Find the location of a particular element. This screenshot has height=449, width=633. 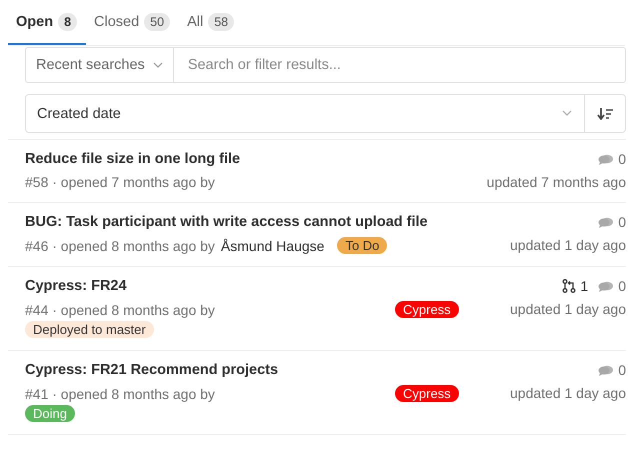

issue-title: BUG: Task participant with write access cannot upload file is located at coordinates (267, 222).